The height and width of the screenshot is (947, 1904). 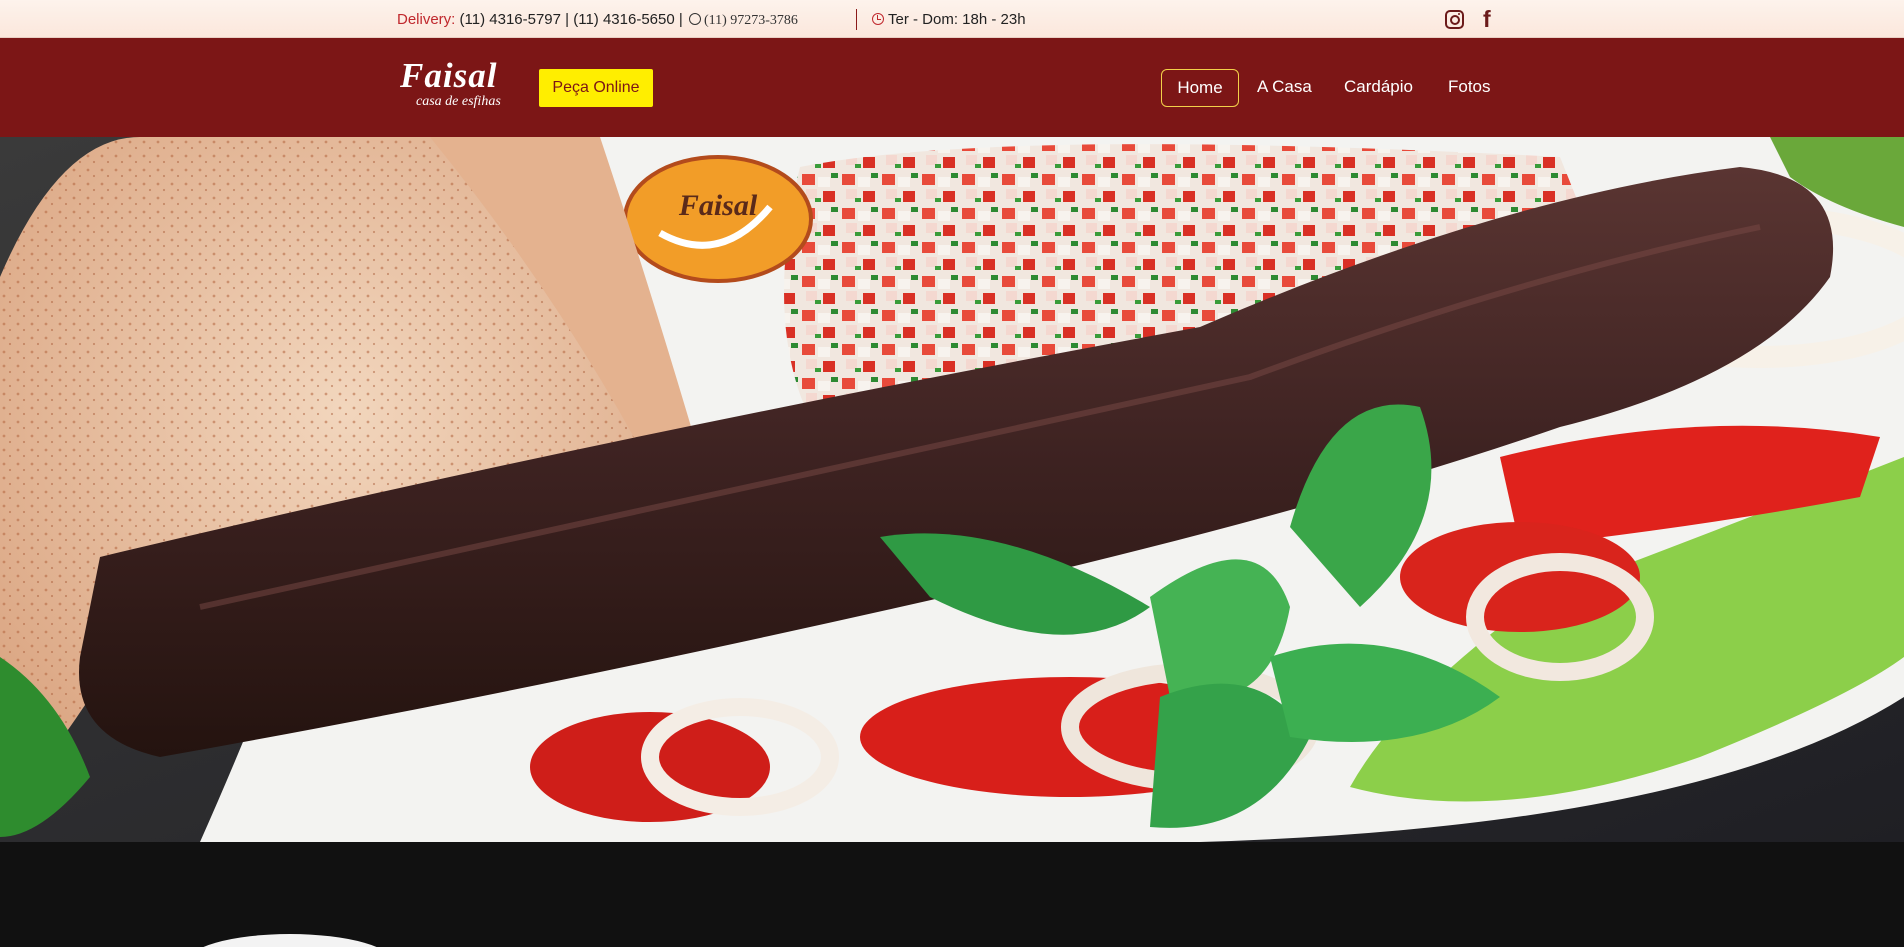 I want to click on divider, so click(x=856, y=19).